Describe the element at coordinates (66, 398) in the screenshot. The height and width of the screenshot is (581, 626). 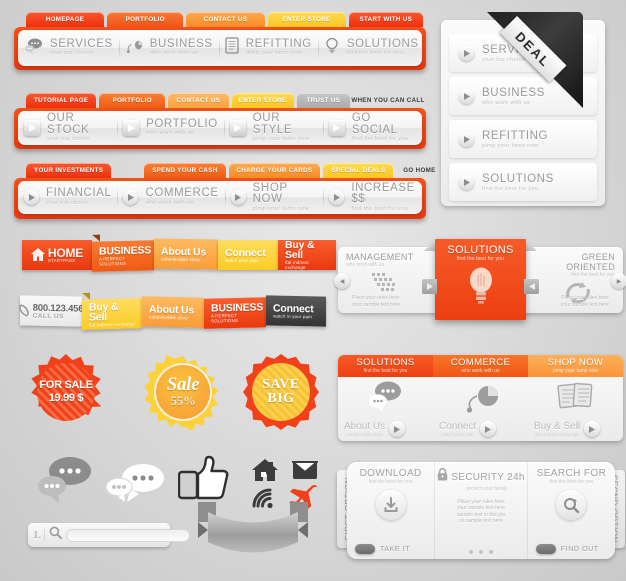
I see `badge-for-sale-line2: 19.99 $` at that location.